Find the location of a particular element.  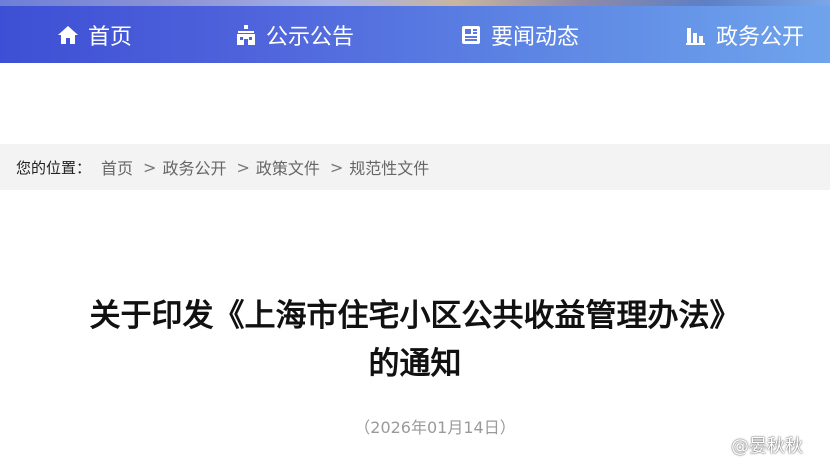

watermark-text: @晏秋秋 is located at coordinates (767, 446).